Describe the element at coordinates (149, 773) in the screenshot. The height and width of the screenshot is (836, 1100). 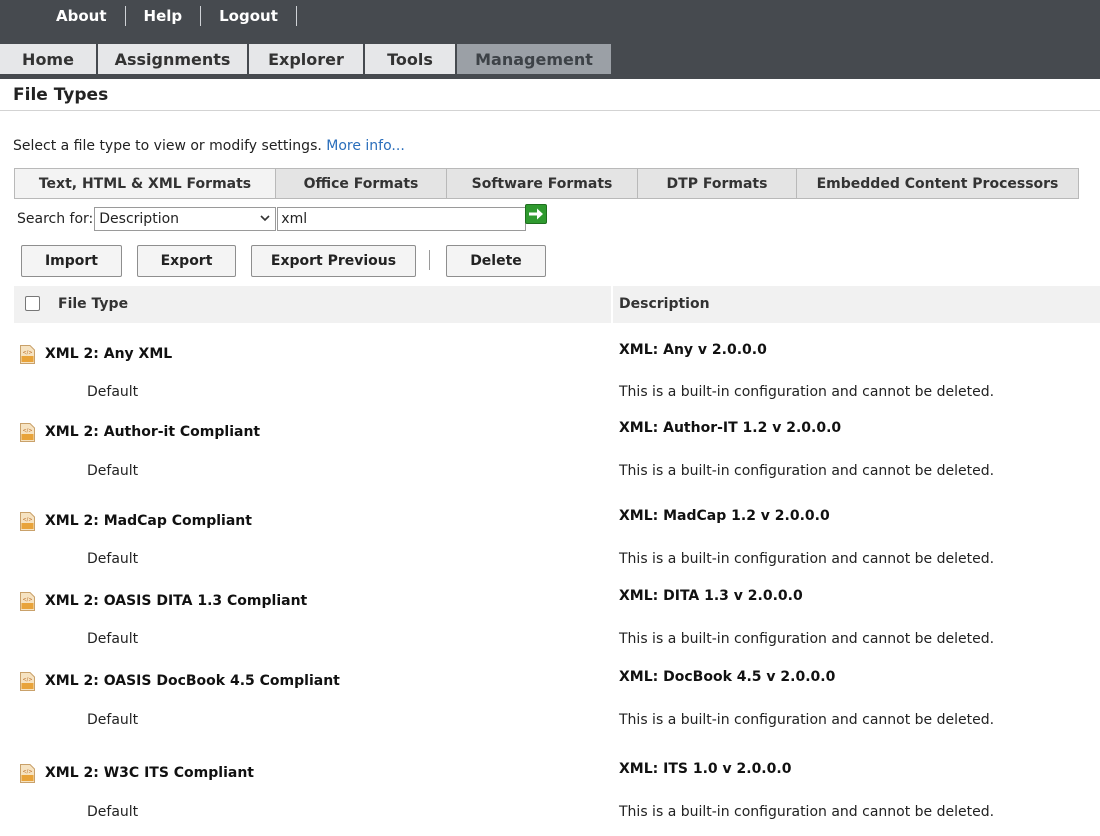
I see `file-type-name: XML 2: W3C ITS Compliant` at that location.